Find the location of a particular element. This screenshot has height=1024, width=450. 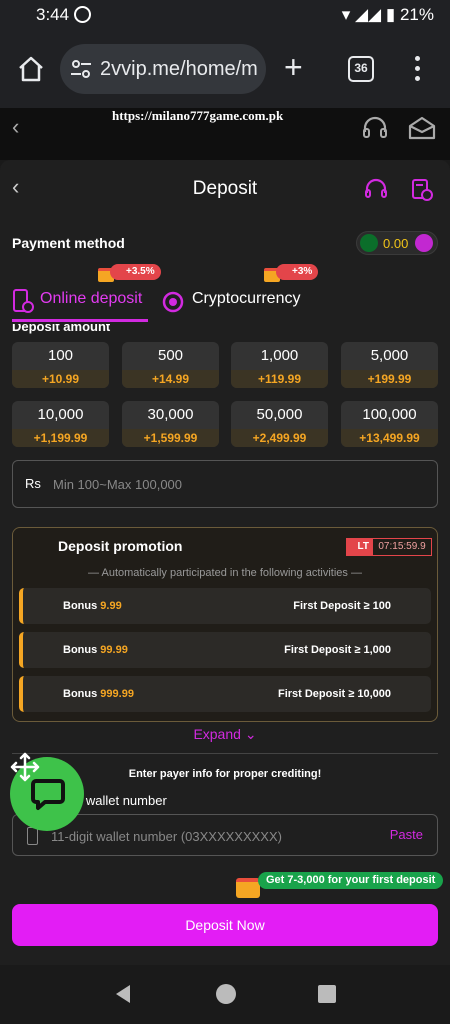

status-right: ▾ ◢◢ ▮ 21% is located at coordinates (388, 15).